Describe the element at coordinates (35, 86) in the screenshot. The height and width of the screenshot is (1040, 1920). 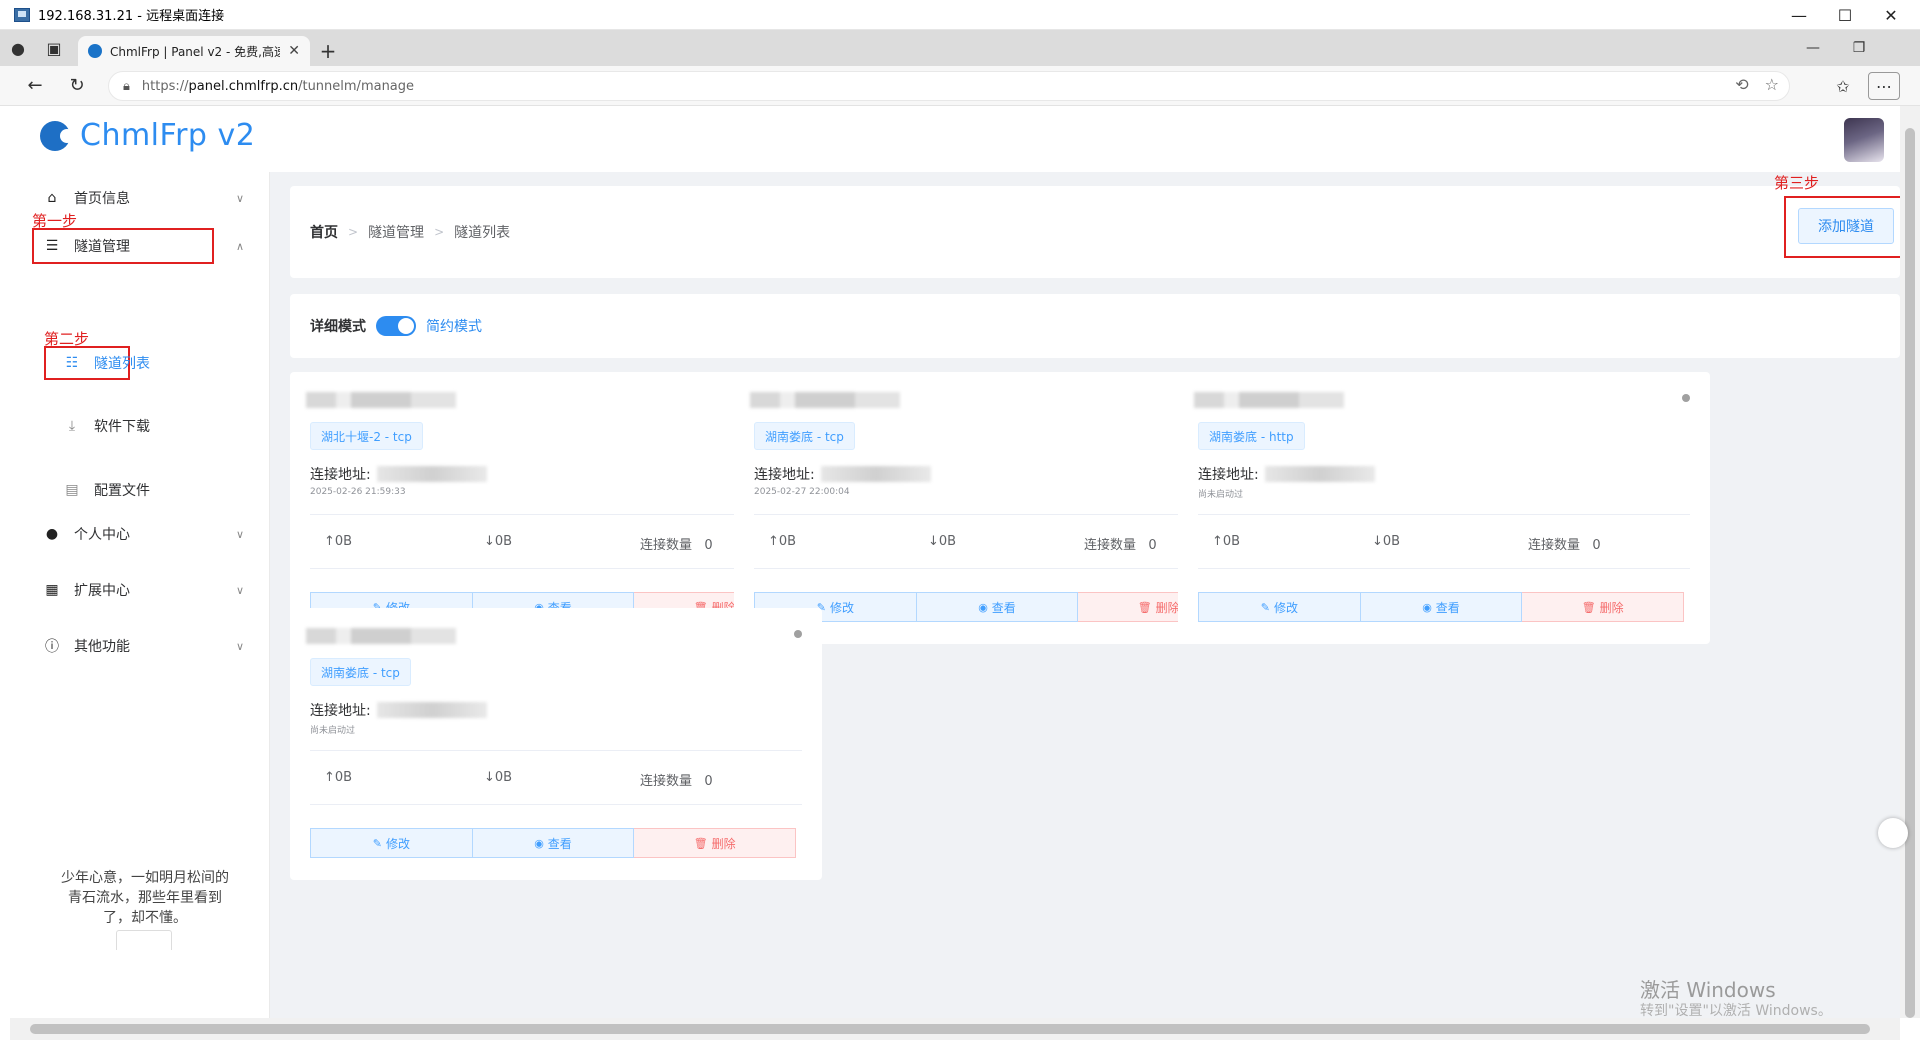
I see `back-icon: ←` at that location.